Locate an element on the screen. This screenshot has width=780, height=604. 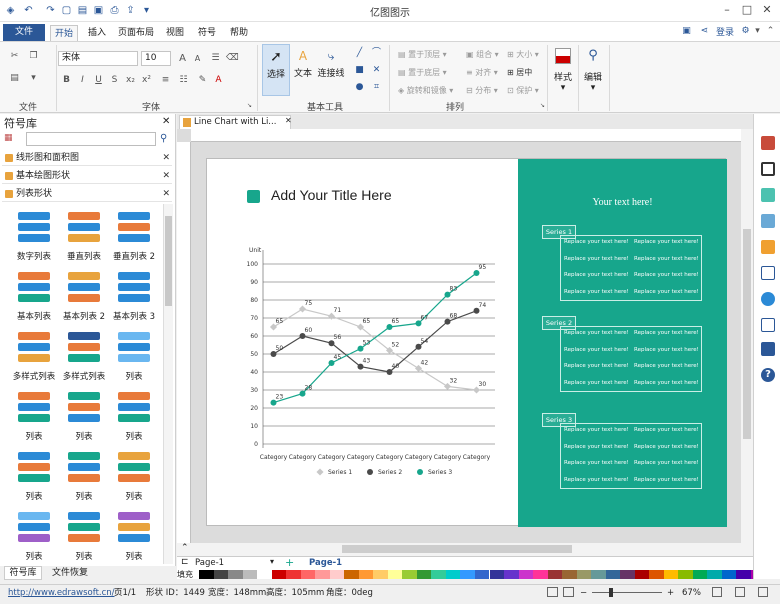
screen-icon: ▣ is located at coordinates (686, 31).